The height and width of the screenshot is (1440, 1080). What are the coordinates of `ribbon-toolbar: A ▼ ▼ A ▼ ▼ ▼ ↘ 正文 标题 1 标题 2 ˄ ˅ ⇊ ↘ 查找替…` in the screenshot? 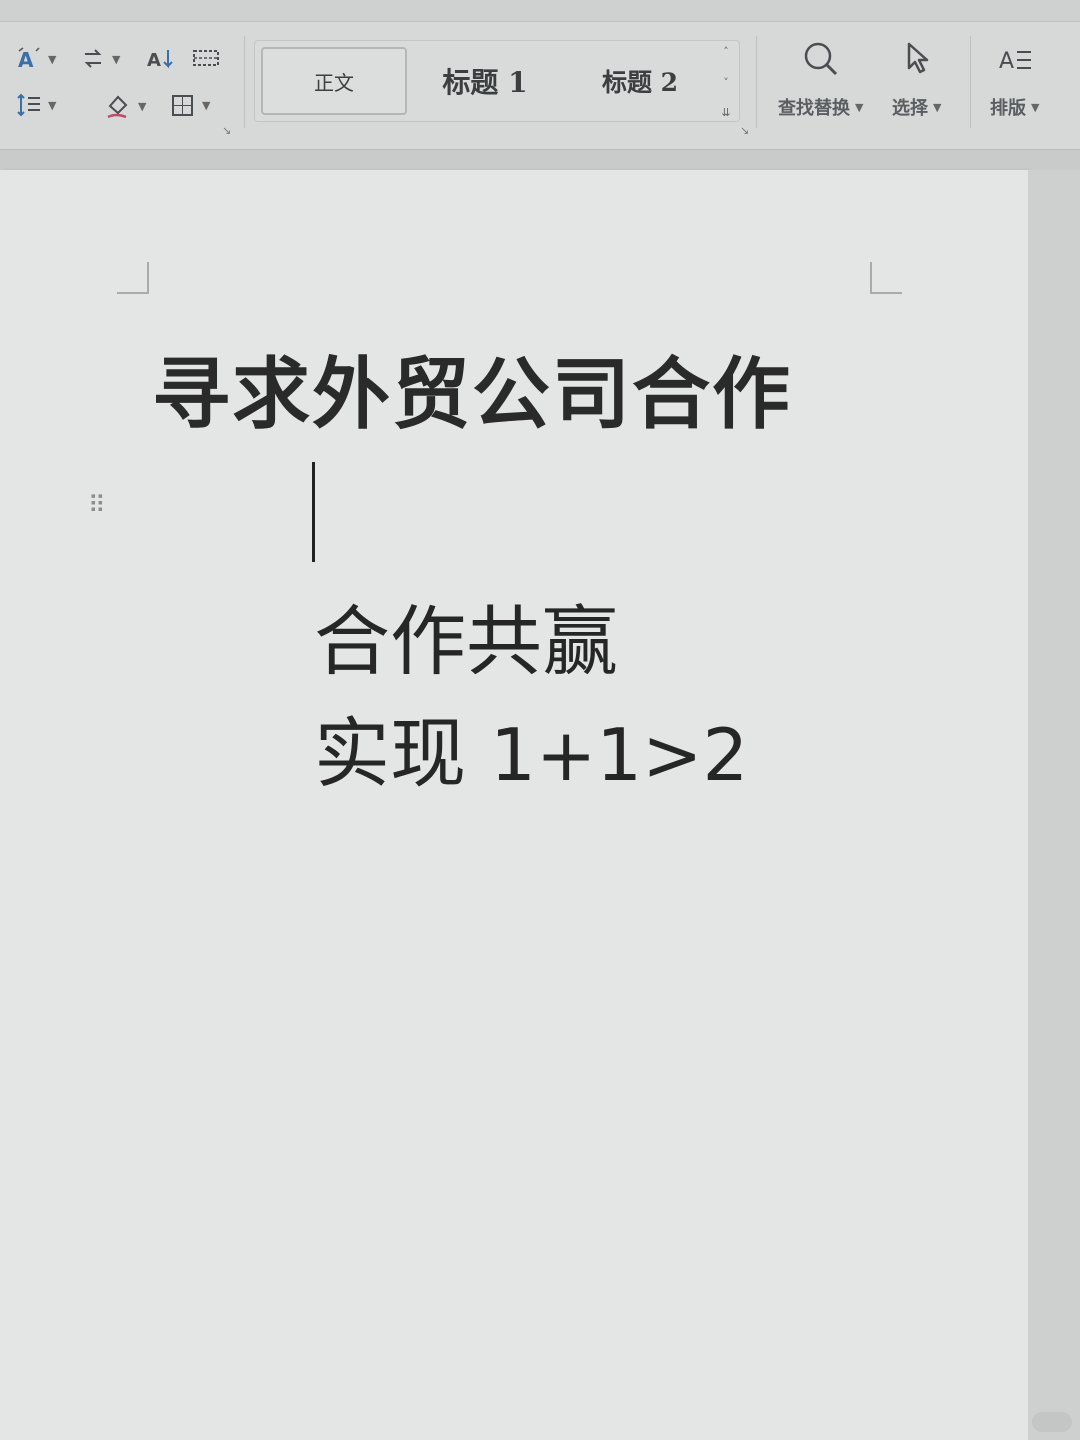 It's located at (540, 75).